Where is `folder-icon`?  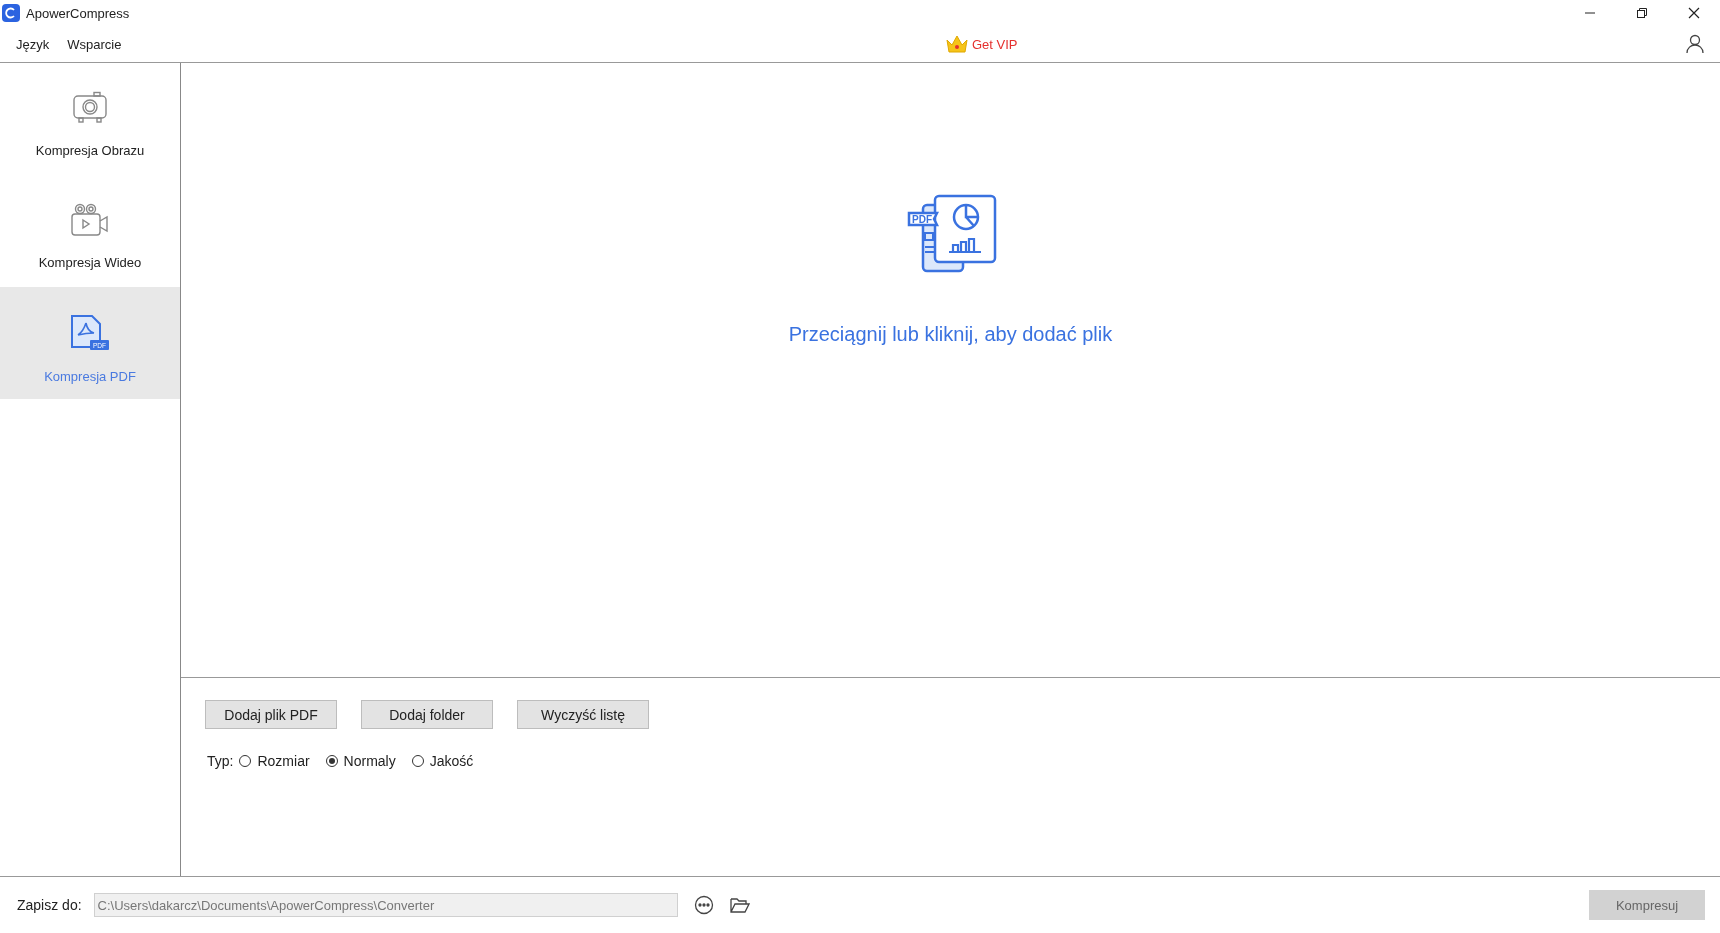 folder-icon is located at coordinates (739, 905).